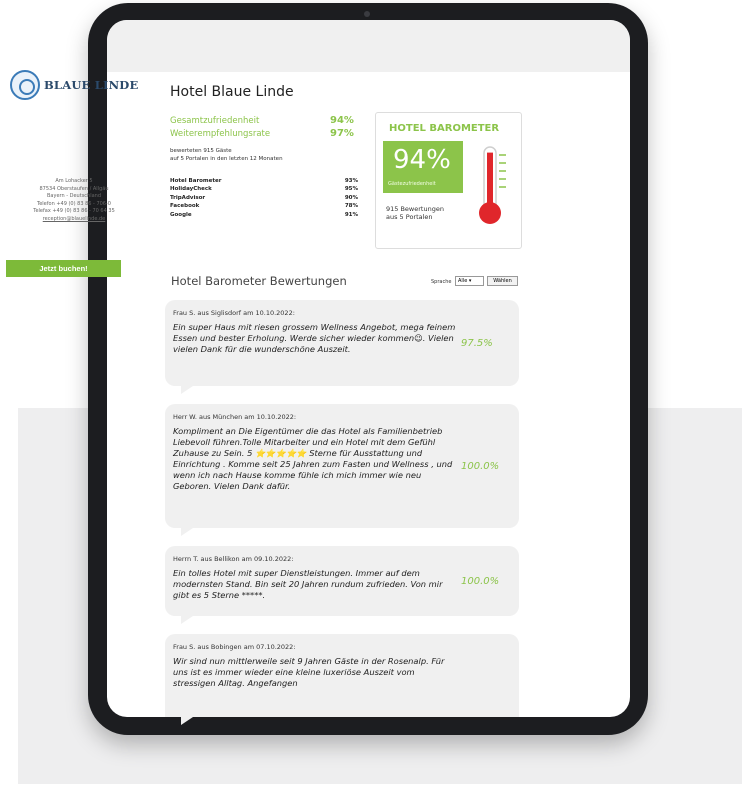 The height and width of the screenshot is (811, 742). What do you see at coordinates (262, 120) in the screenshot?
I see `overall-satisfaction-row: Gesamtzufriedenheit 94%` at bounding box center [262, 120].